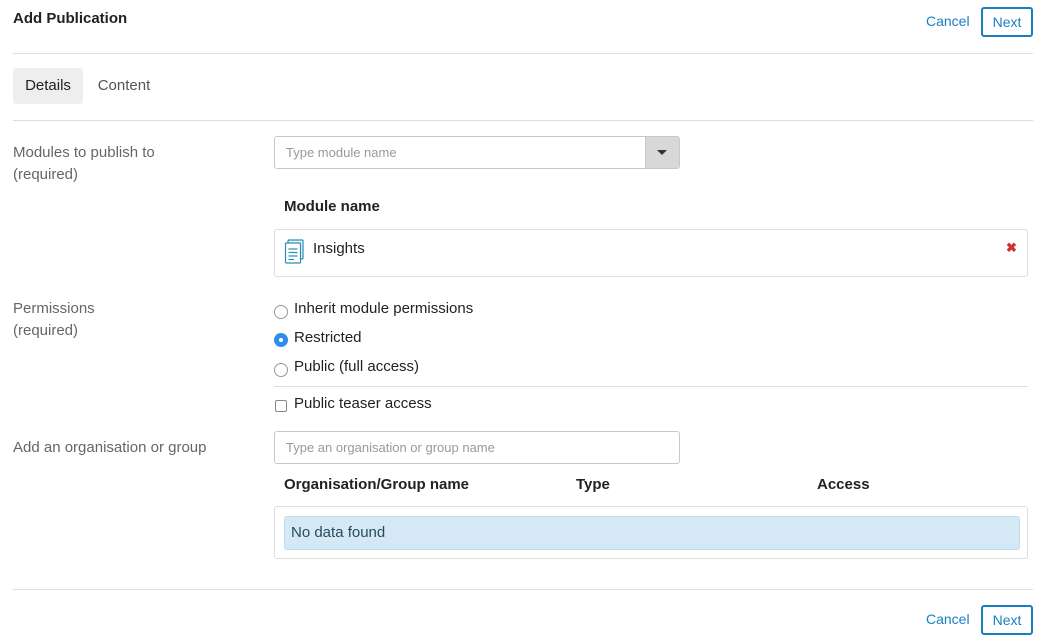  Describe the element at coordinates (341, 152) in the screenshot. I see `module-input-placeholder: Type module name` at that location.